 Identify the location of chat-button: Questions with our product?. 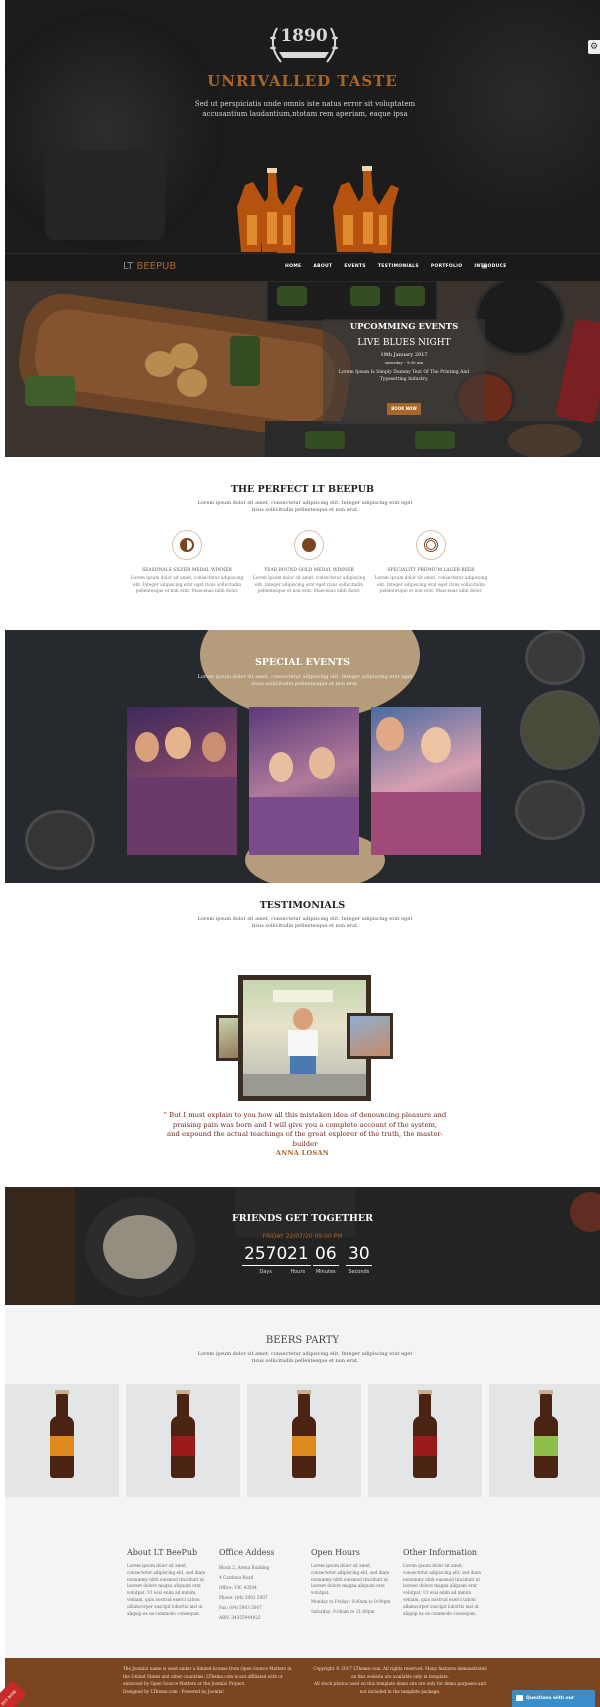
(553, 1698).